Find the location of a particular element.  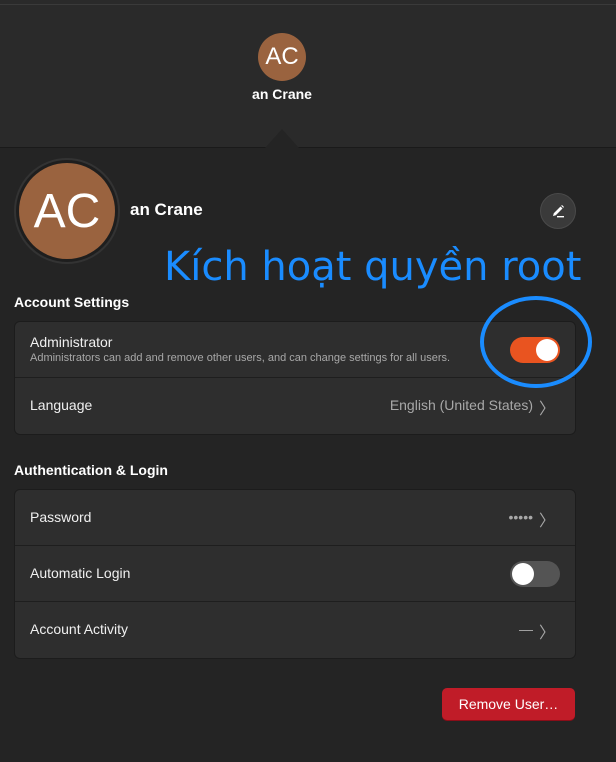

annotation-text: Kích hoạt quyền root is located at coordinates (373, 267).